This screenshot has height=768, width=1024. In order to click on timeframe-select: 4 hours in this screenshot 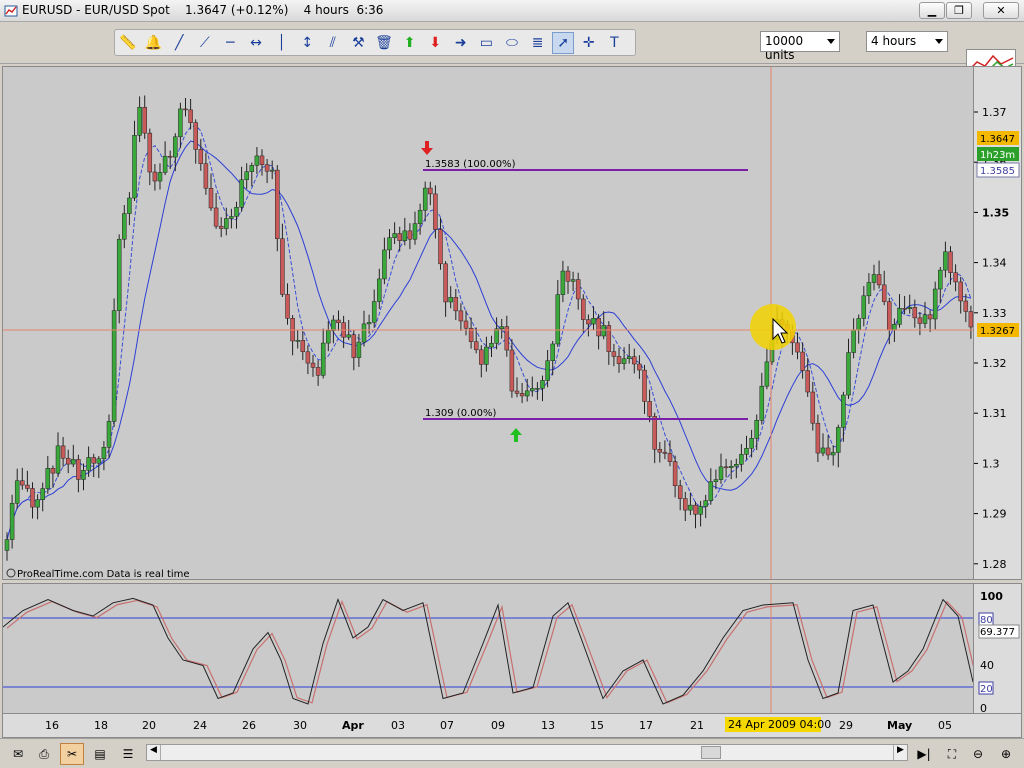, I will do `click(907, 41)`.